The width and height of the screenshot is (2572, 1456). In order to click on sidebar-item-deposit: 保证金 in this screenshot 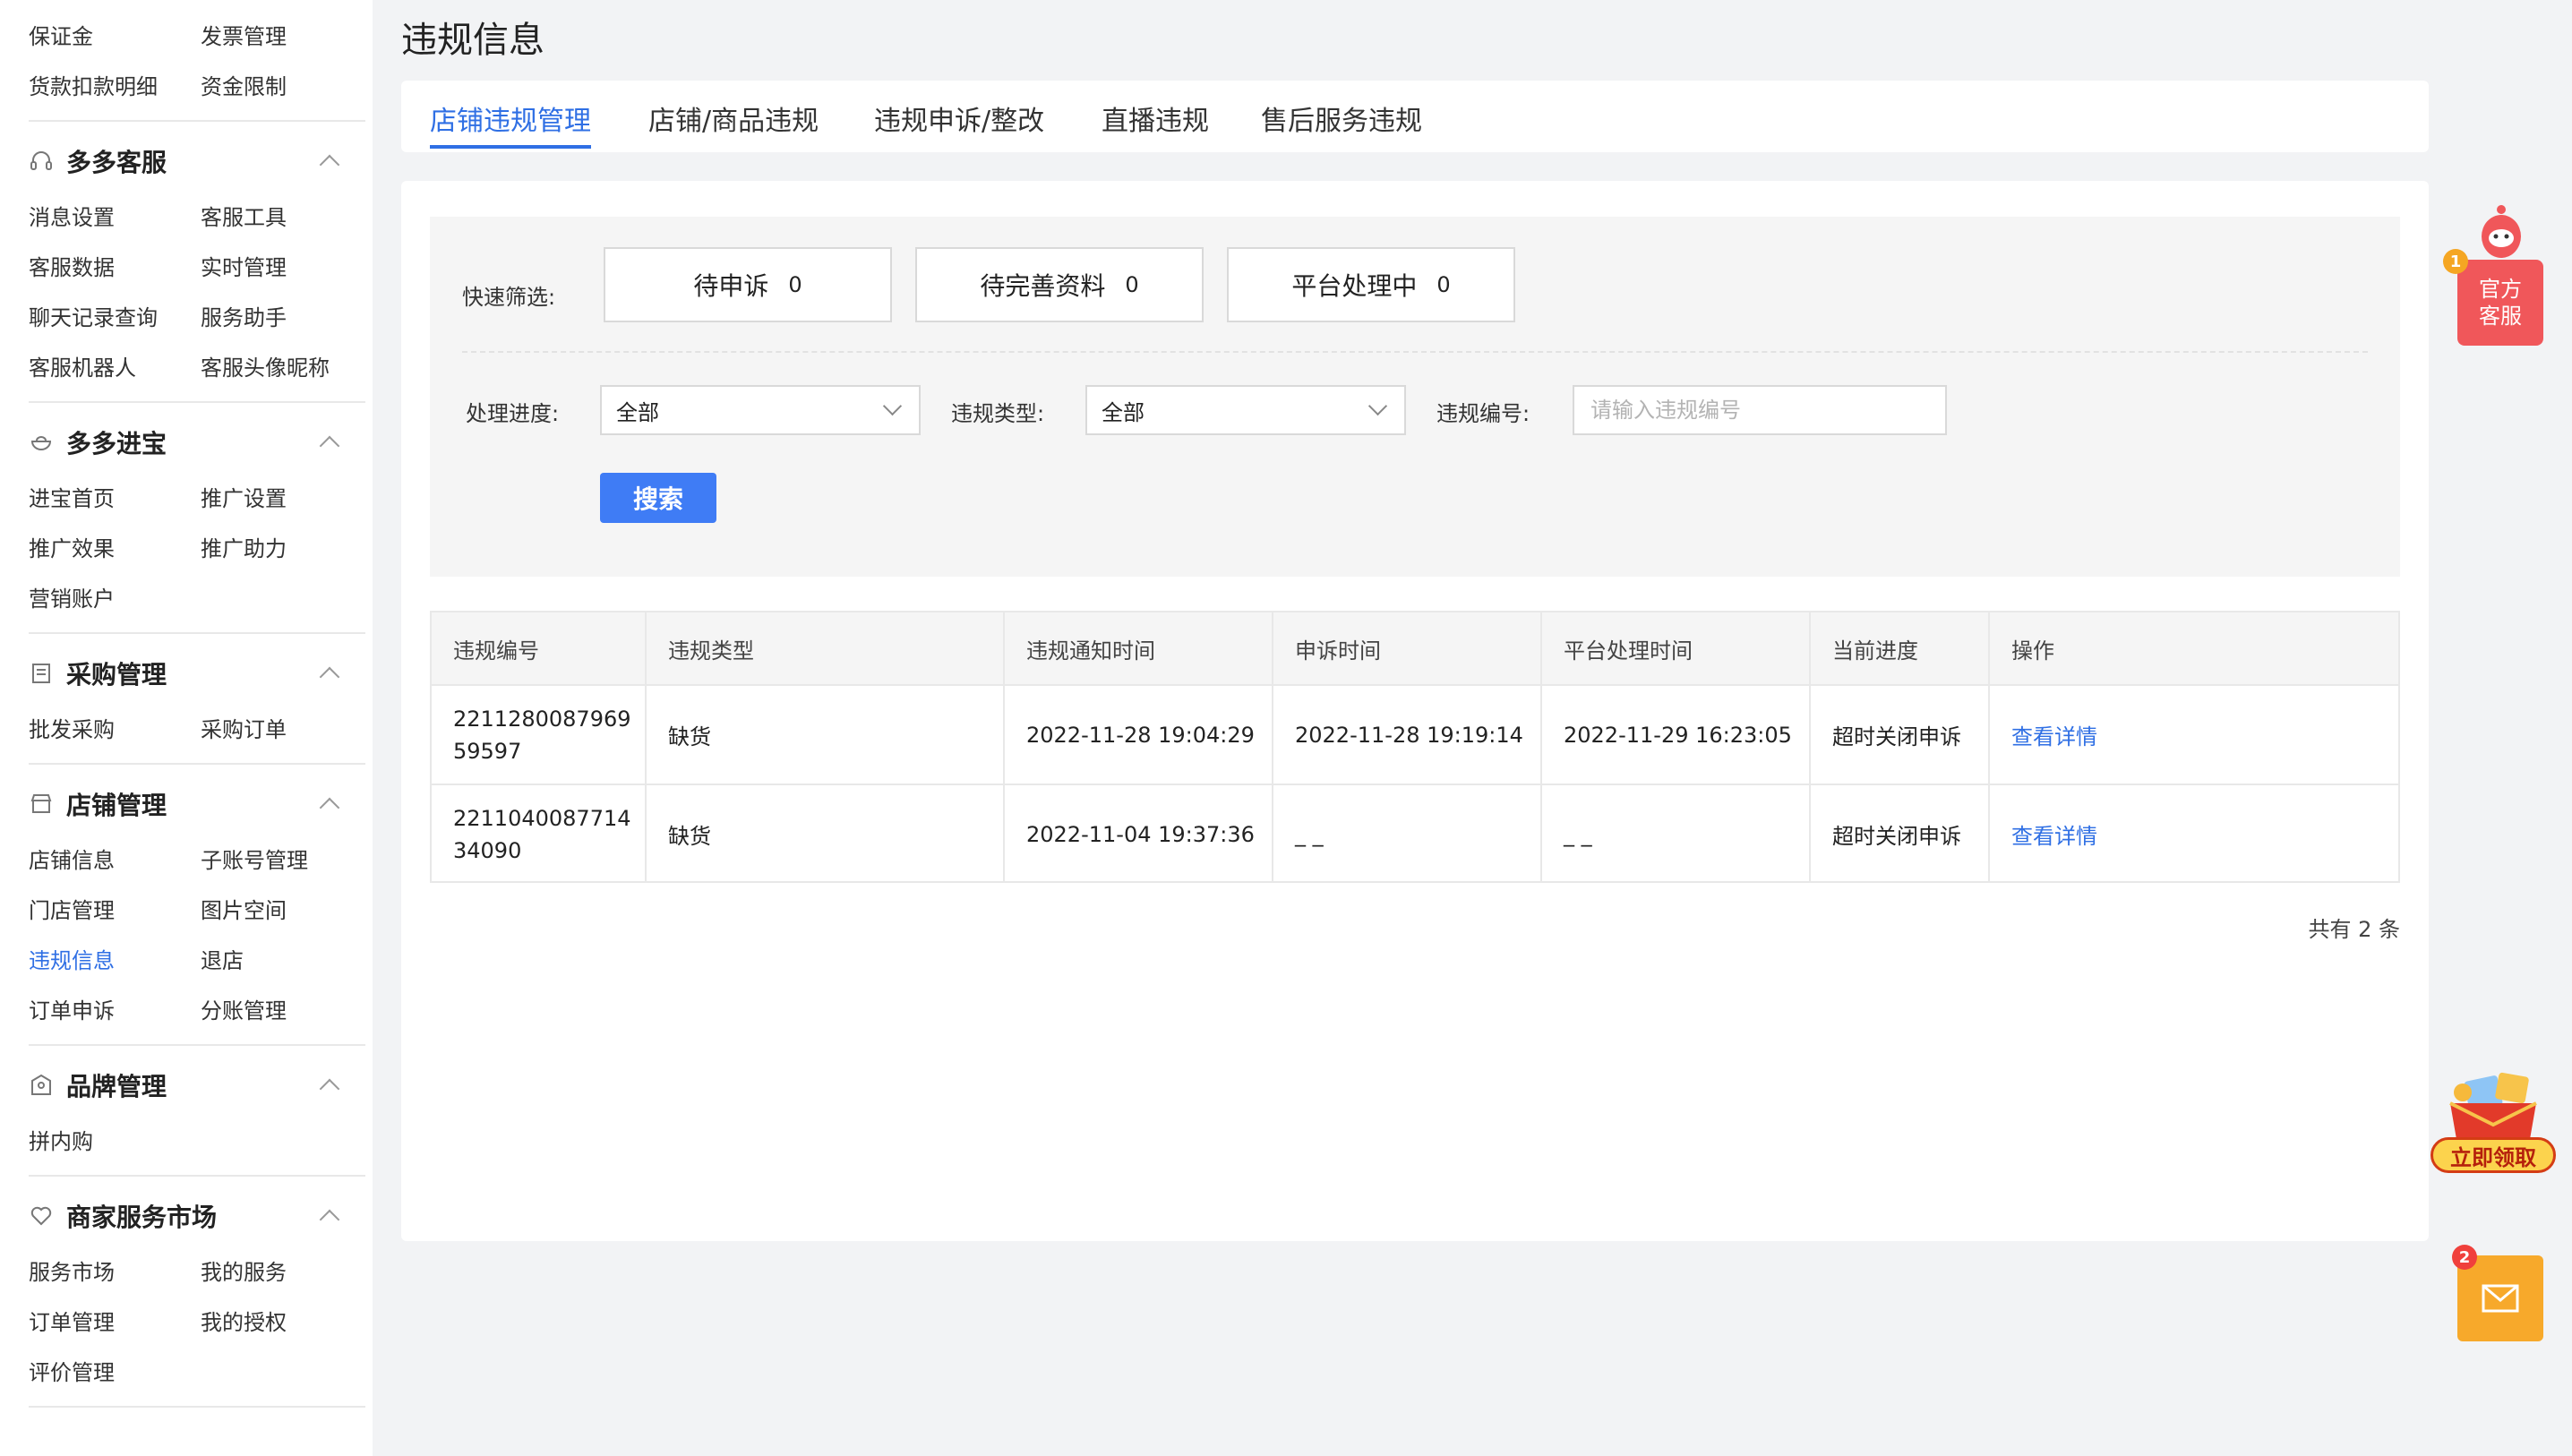, I will do `click(115, 34)`.